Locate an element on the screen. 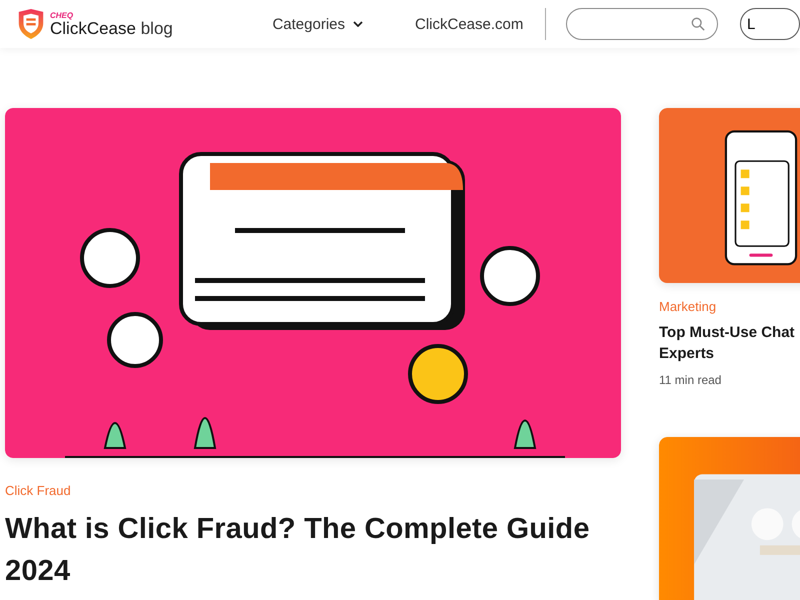 The image size is (800, 600). shield-logo-icon is located at coordinates (31, 24).